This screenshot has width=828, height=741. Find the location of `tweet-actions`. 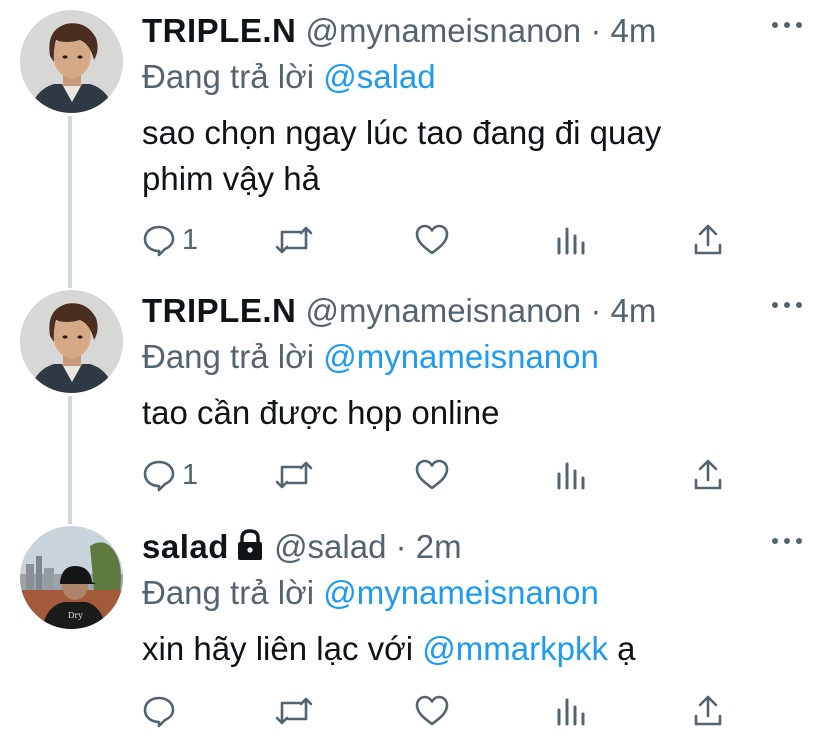

tweet-actions is located at coordinates (442, 711).